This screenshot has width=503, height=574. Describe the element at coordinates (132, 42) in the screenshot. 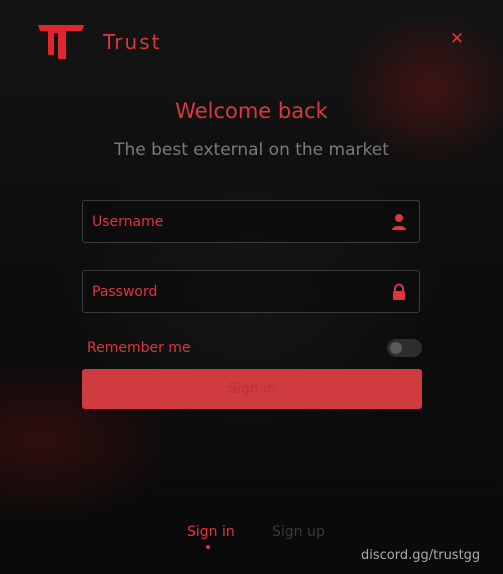

I see `brand-name: Trust` at that location.